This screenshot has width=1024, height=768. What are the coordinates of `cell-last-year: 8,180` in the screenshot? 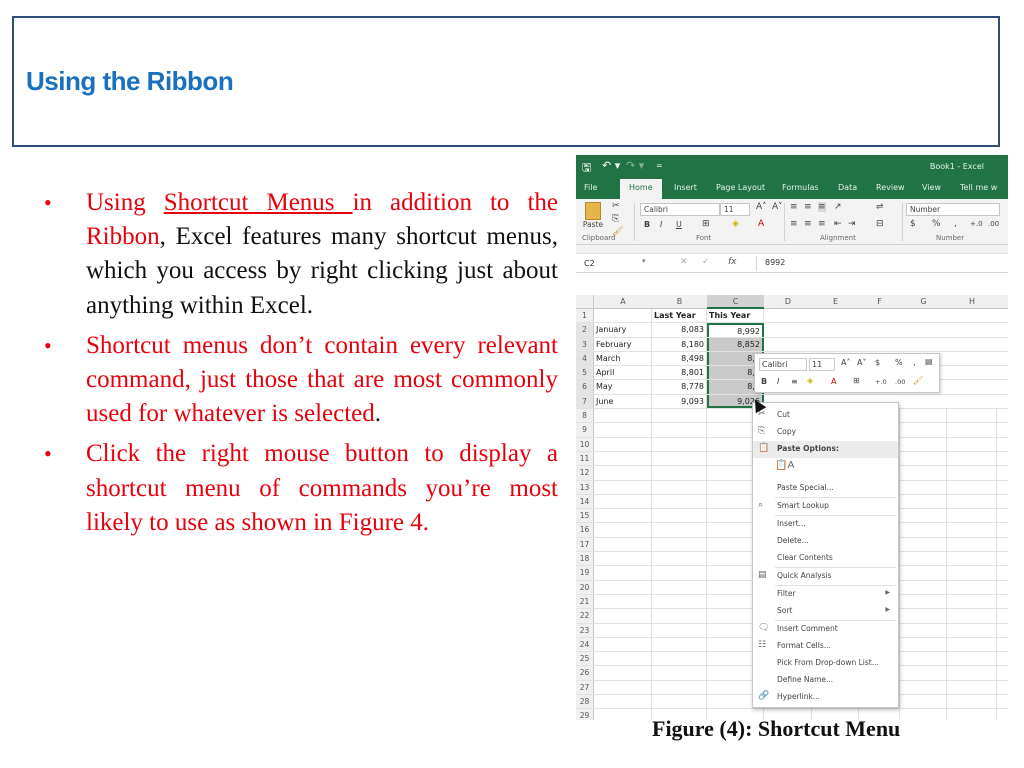 It's located at (679, 344).